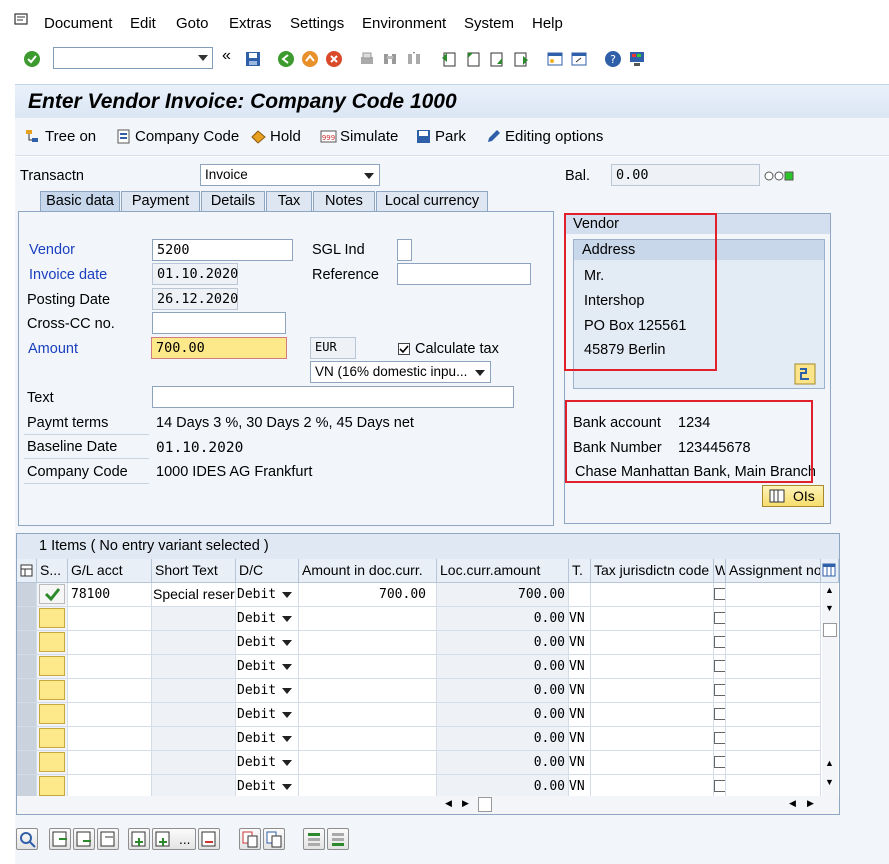 This screenshot has height=864, width=889. I want to click on text-input, so click(333, 397).